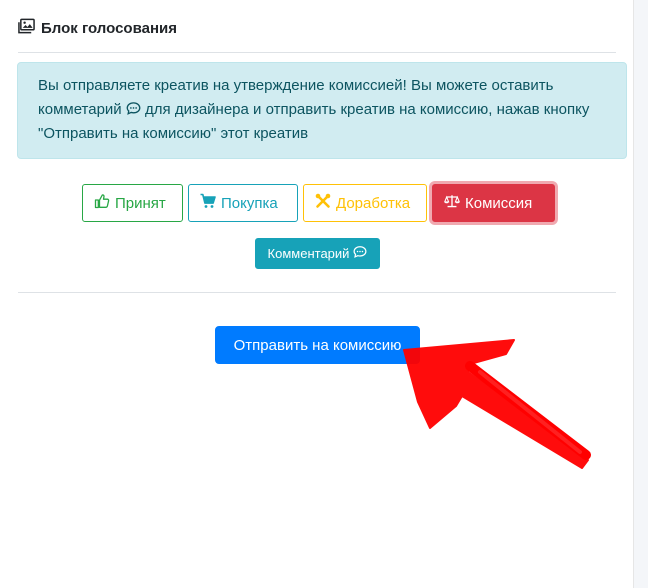 This screenshot has height=588, width=648. I want to click on send-to-commission-button: Отправить на комиссию, so click(317, 345).